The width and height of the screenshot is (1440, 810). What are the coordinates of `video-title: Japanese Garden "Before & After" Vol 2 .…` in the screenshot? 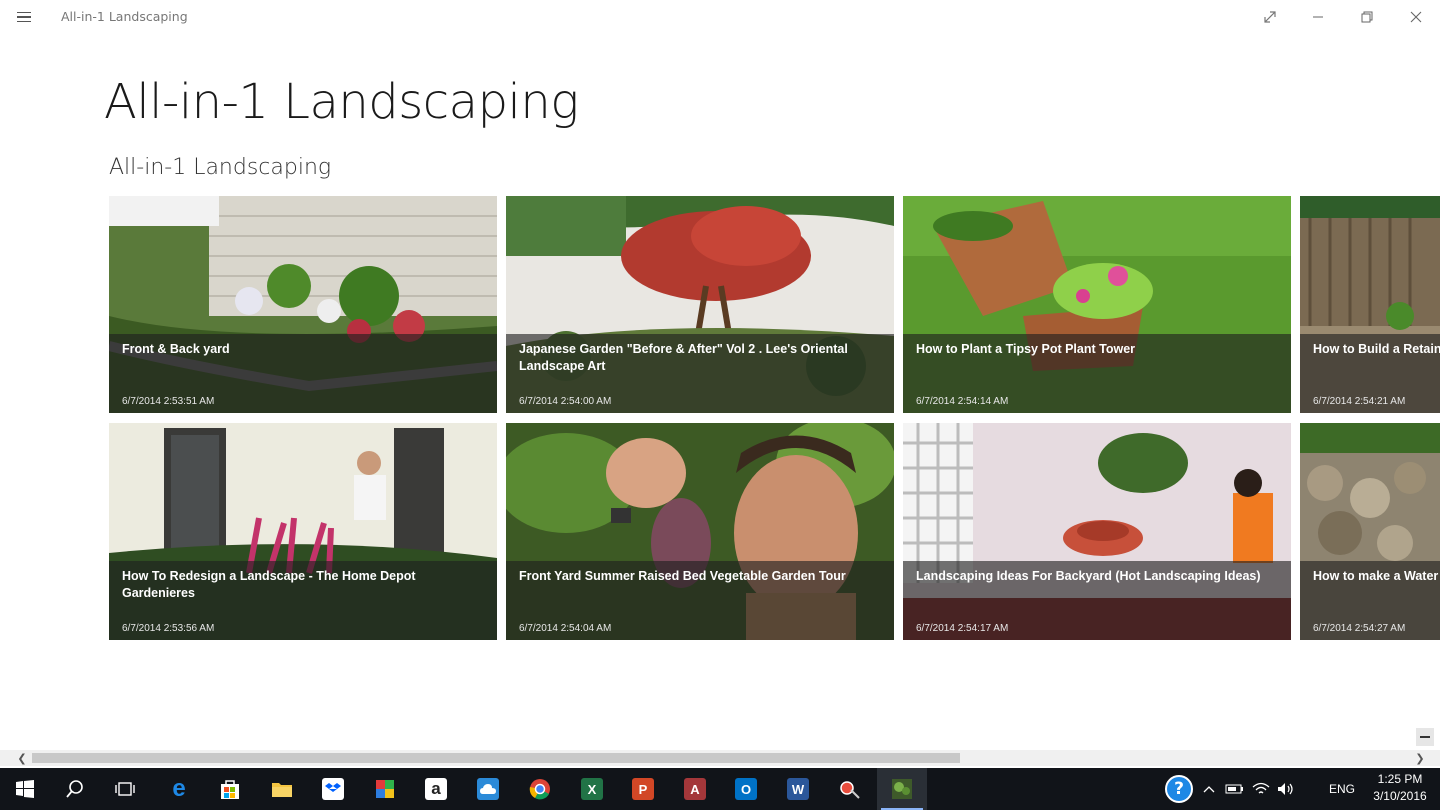 It's located at (683, 357).